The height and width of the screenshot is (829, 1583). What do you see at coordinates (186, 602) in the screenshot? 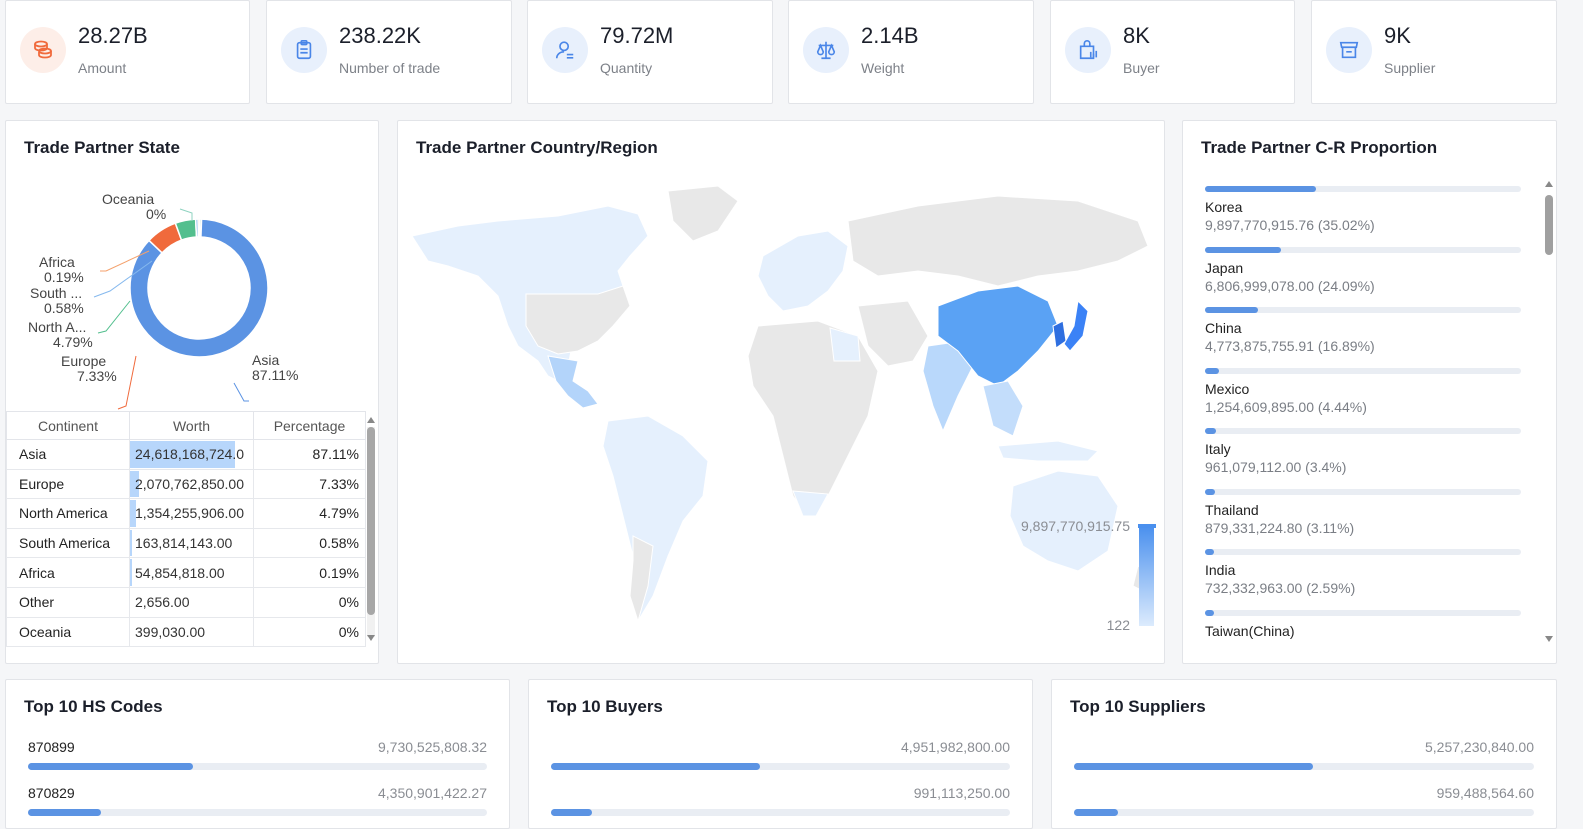
I see `table-row: Other 2,656.00 0%` at bounding box center [186, 602].